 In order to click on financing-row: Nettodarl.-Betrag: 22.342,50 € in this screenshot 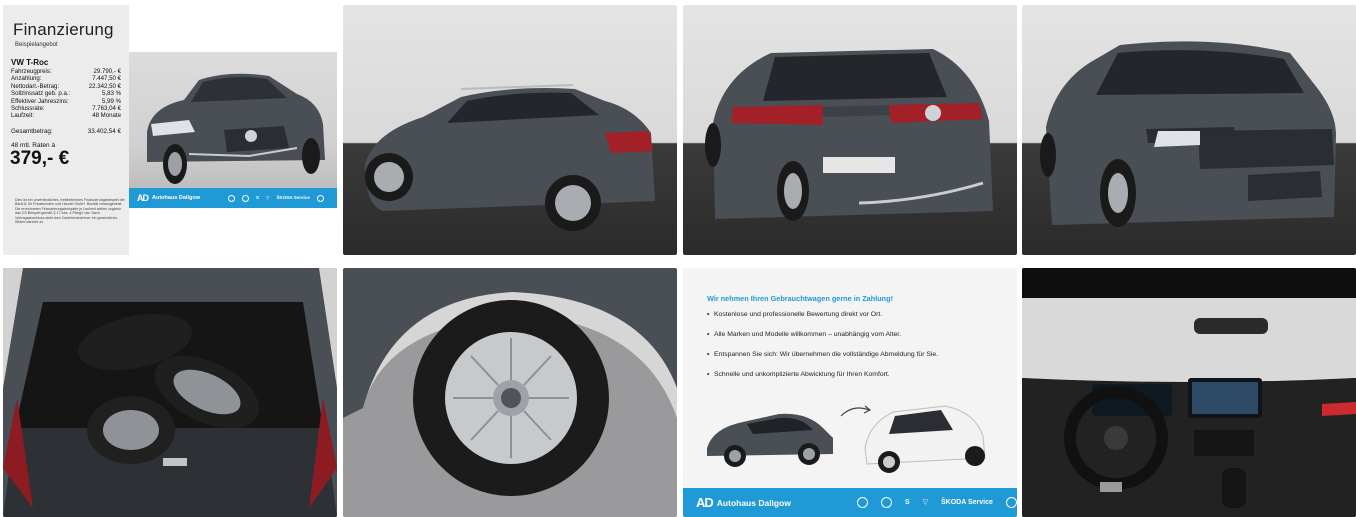, I will do `click(66, 86)`.